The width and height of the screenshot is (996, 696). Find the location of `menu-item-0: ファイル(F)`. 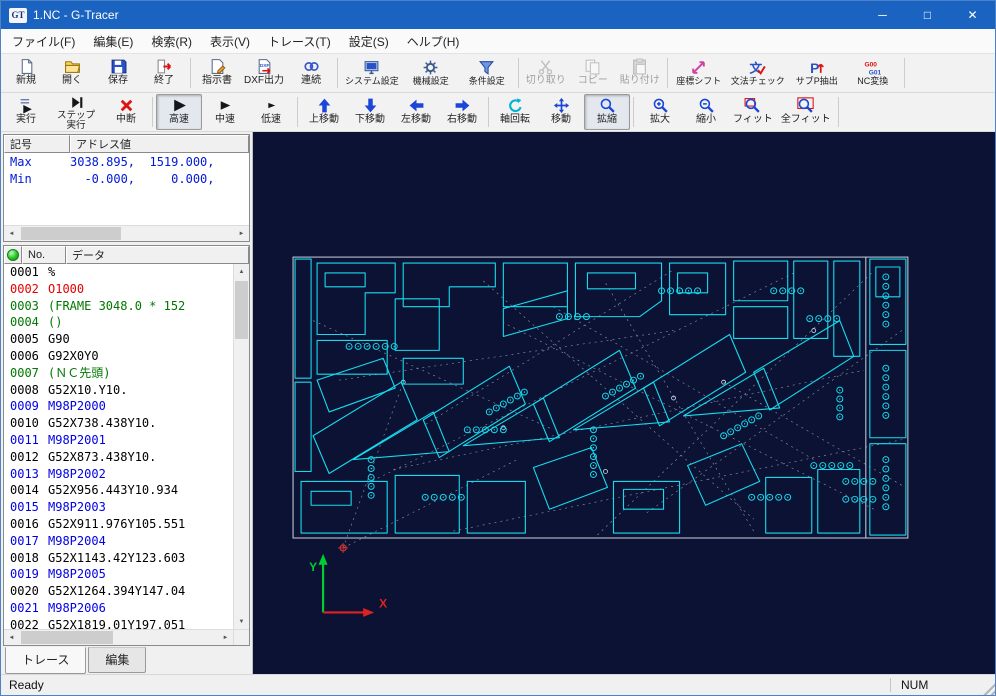

menu-item-0: ファイル(F) is located at coordinates (43, 41).